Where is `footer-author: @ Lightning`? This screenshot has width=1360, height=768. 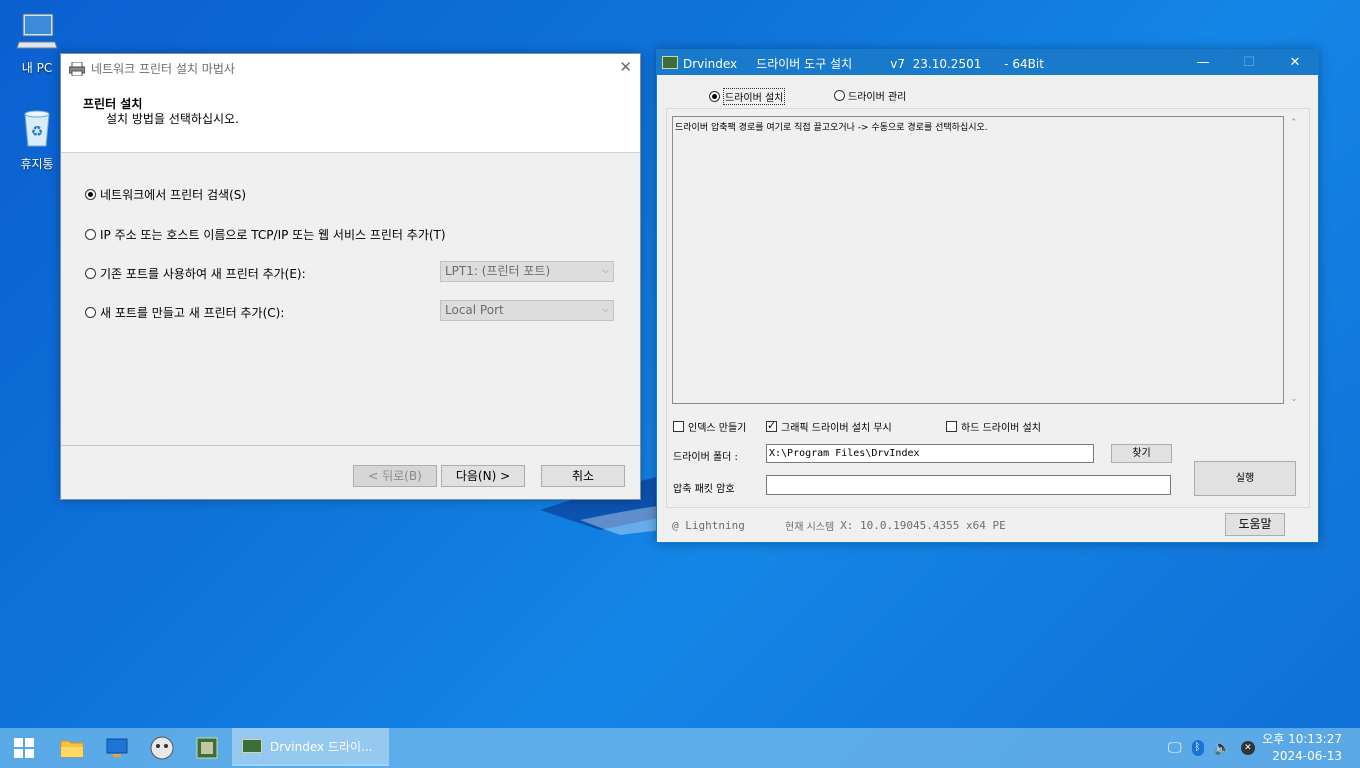
footer-author: @ Lightning is located at coordinates (708, 525).